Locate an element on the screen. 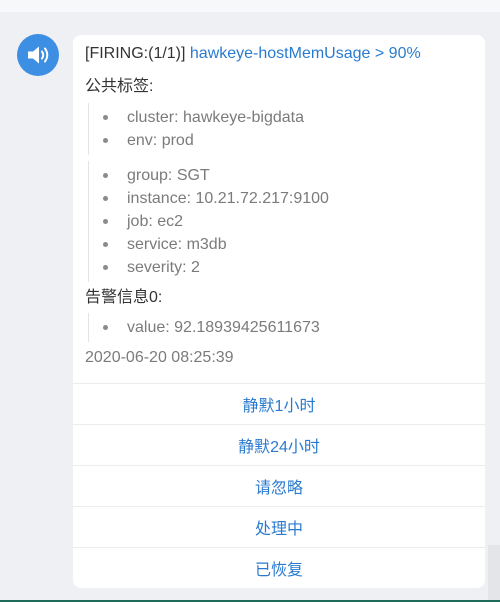 The width and height of the screenshot is (500, 602). common-labels-heading: 公共标签: is located at coordinates (119, 86).